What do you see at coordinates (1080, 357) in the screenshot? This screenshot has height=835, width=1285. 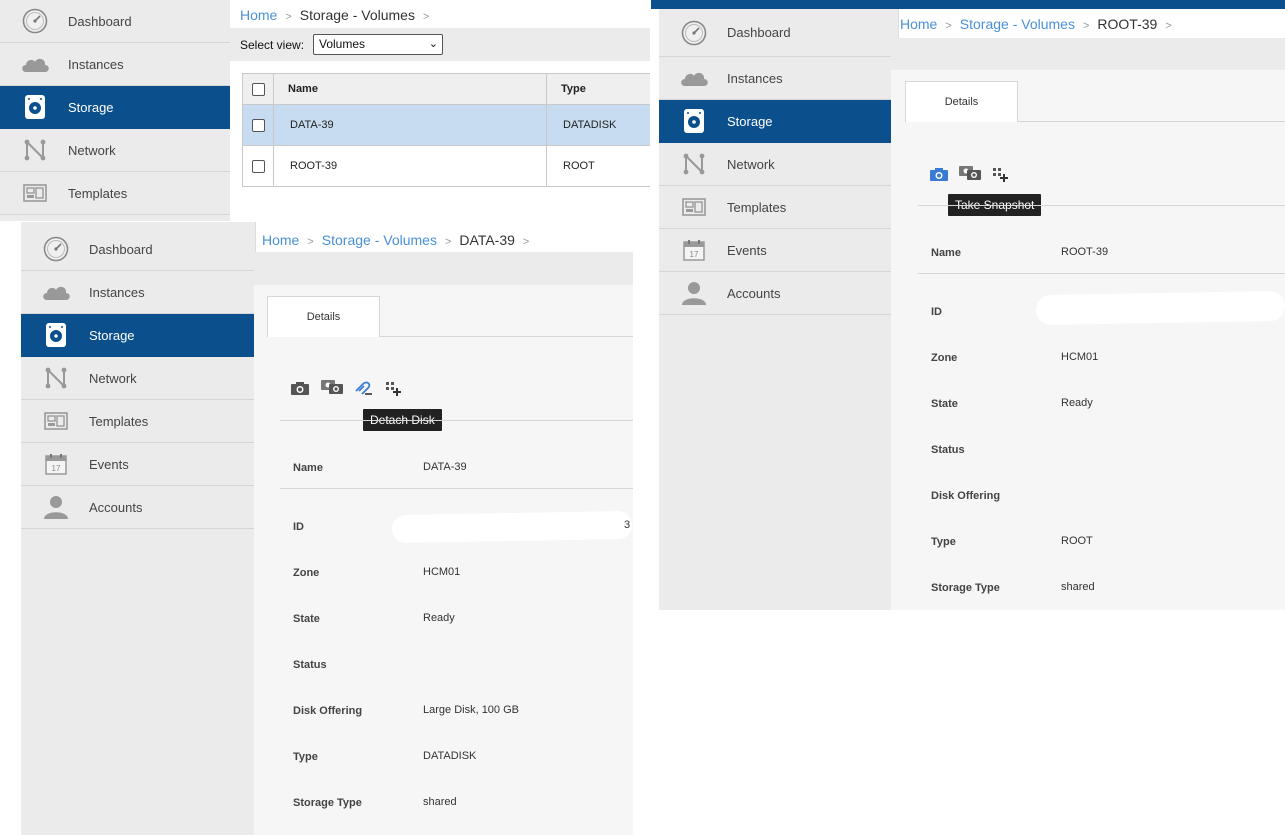 I see `prop-value-zone: HCM01` at bounding box center [1080, 357].